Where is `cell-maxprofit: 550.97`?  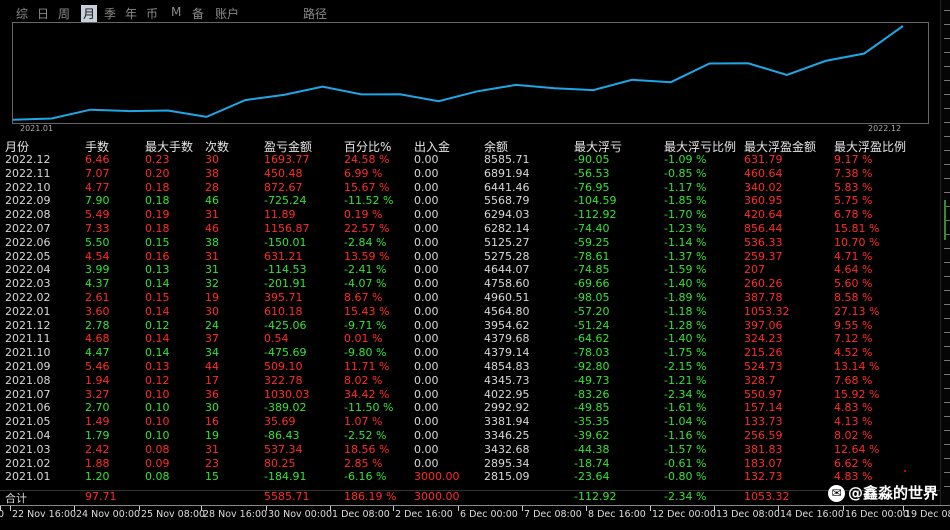
cell-maxprofit: 550.97 is located at coordinates (763, 394).